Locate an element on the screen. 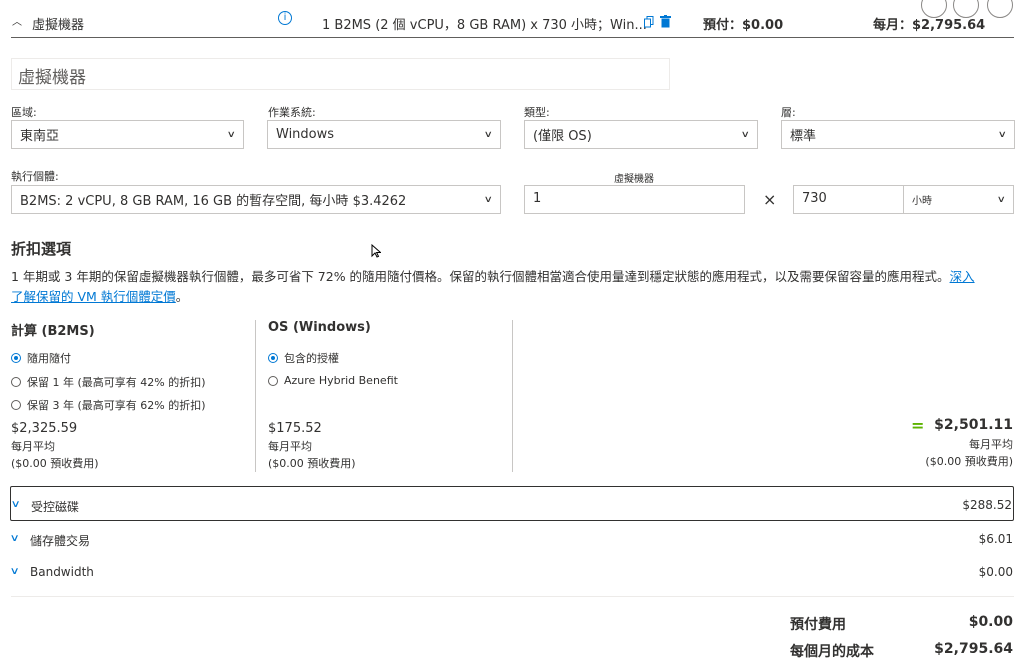  os-value: Windows is located at coordinates (305, 134).